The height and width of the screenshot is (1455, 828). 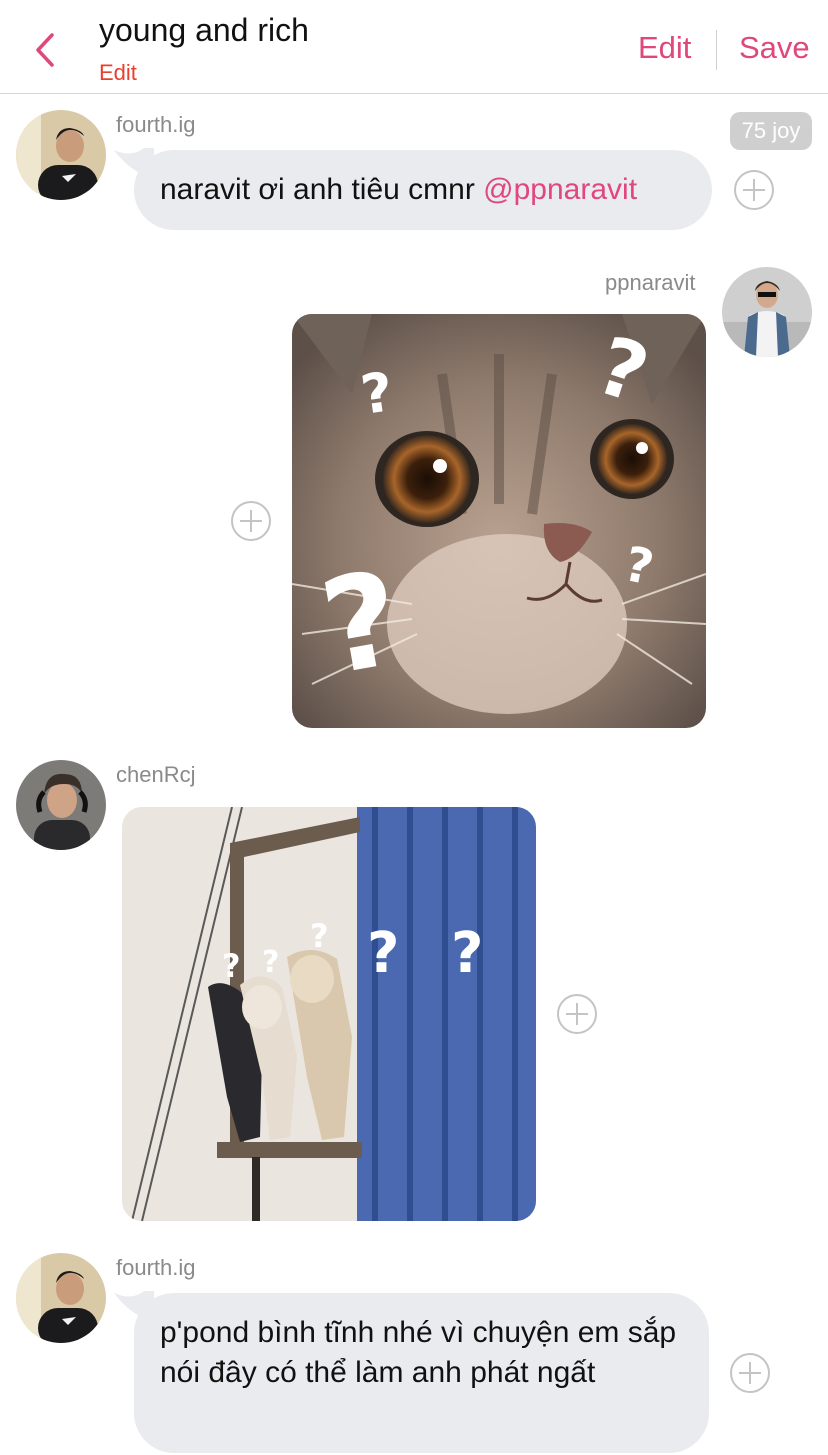 I want to click on dogs-question-marks: ? ? ?, so click(x=451, y=953).